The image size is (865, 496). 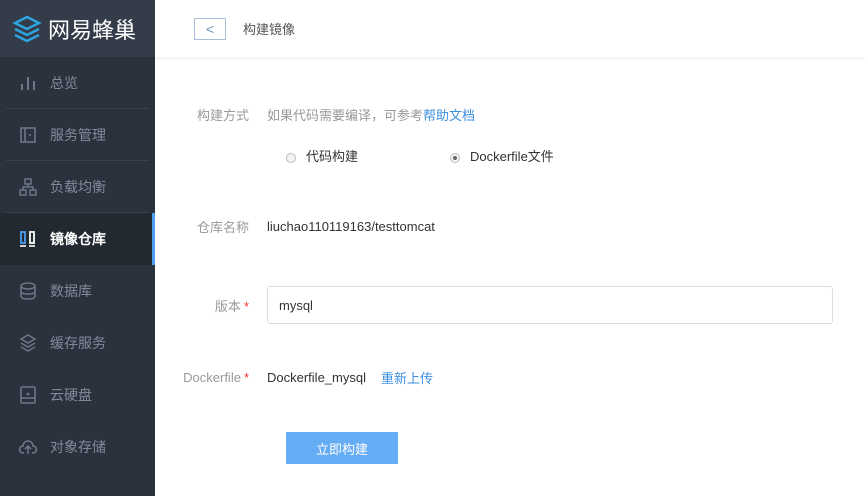 I want to click on sidebar-item-load-balancer: 负载均衡, so click(x=77, y=187).